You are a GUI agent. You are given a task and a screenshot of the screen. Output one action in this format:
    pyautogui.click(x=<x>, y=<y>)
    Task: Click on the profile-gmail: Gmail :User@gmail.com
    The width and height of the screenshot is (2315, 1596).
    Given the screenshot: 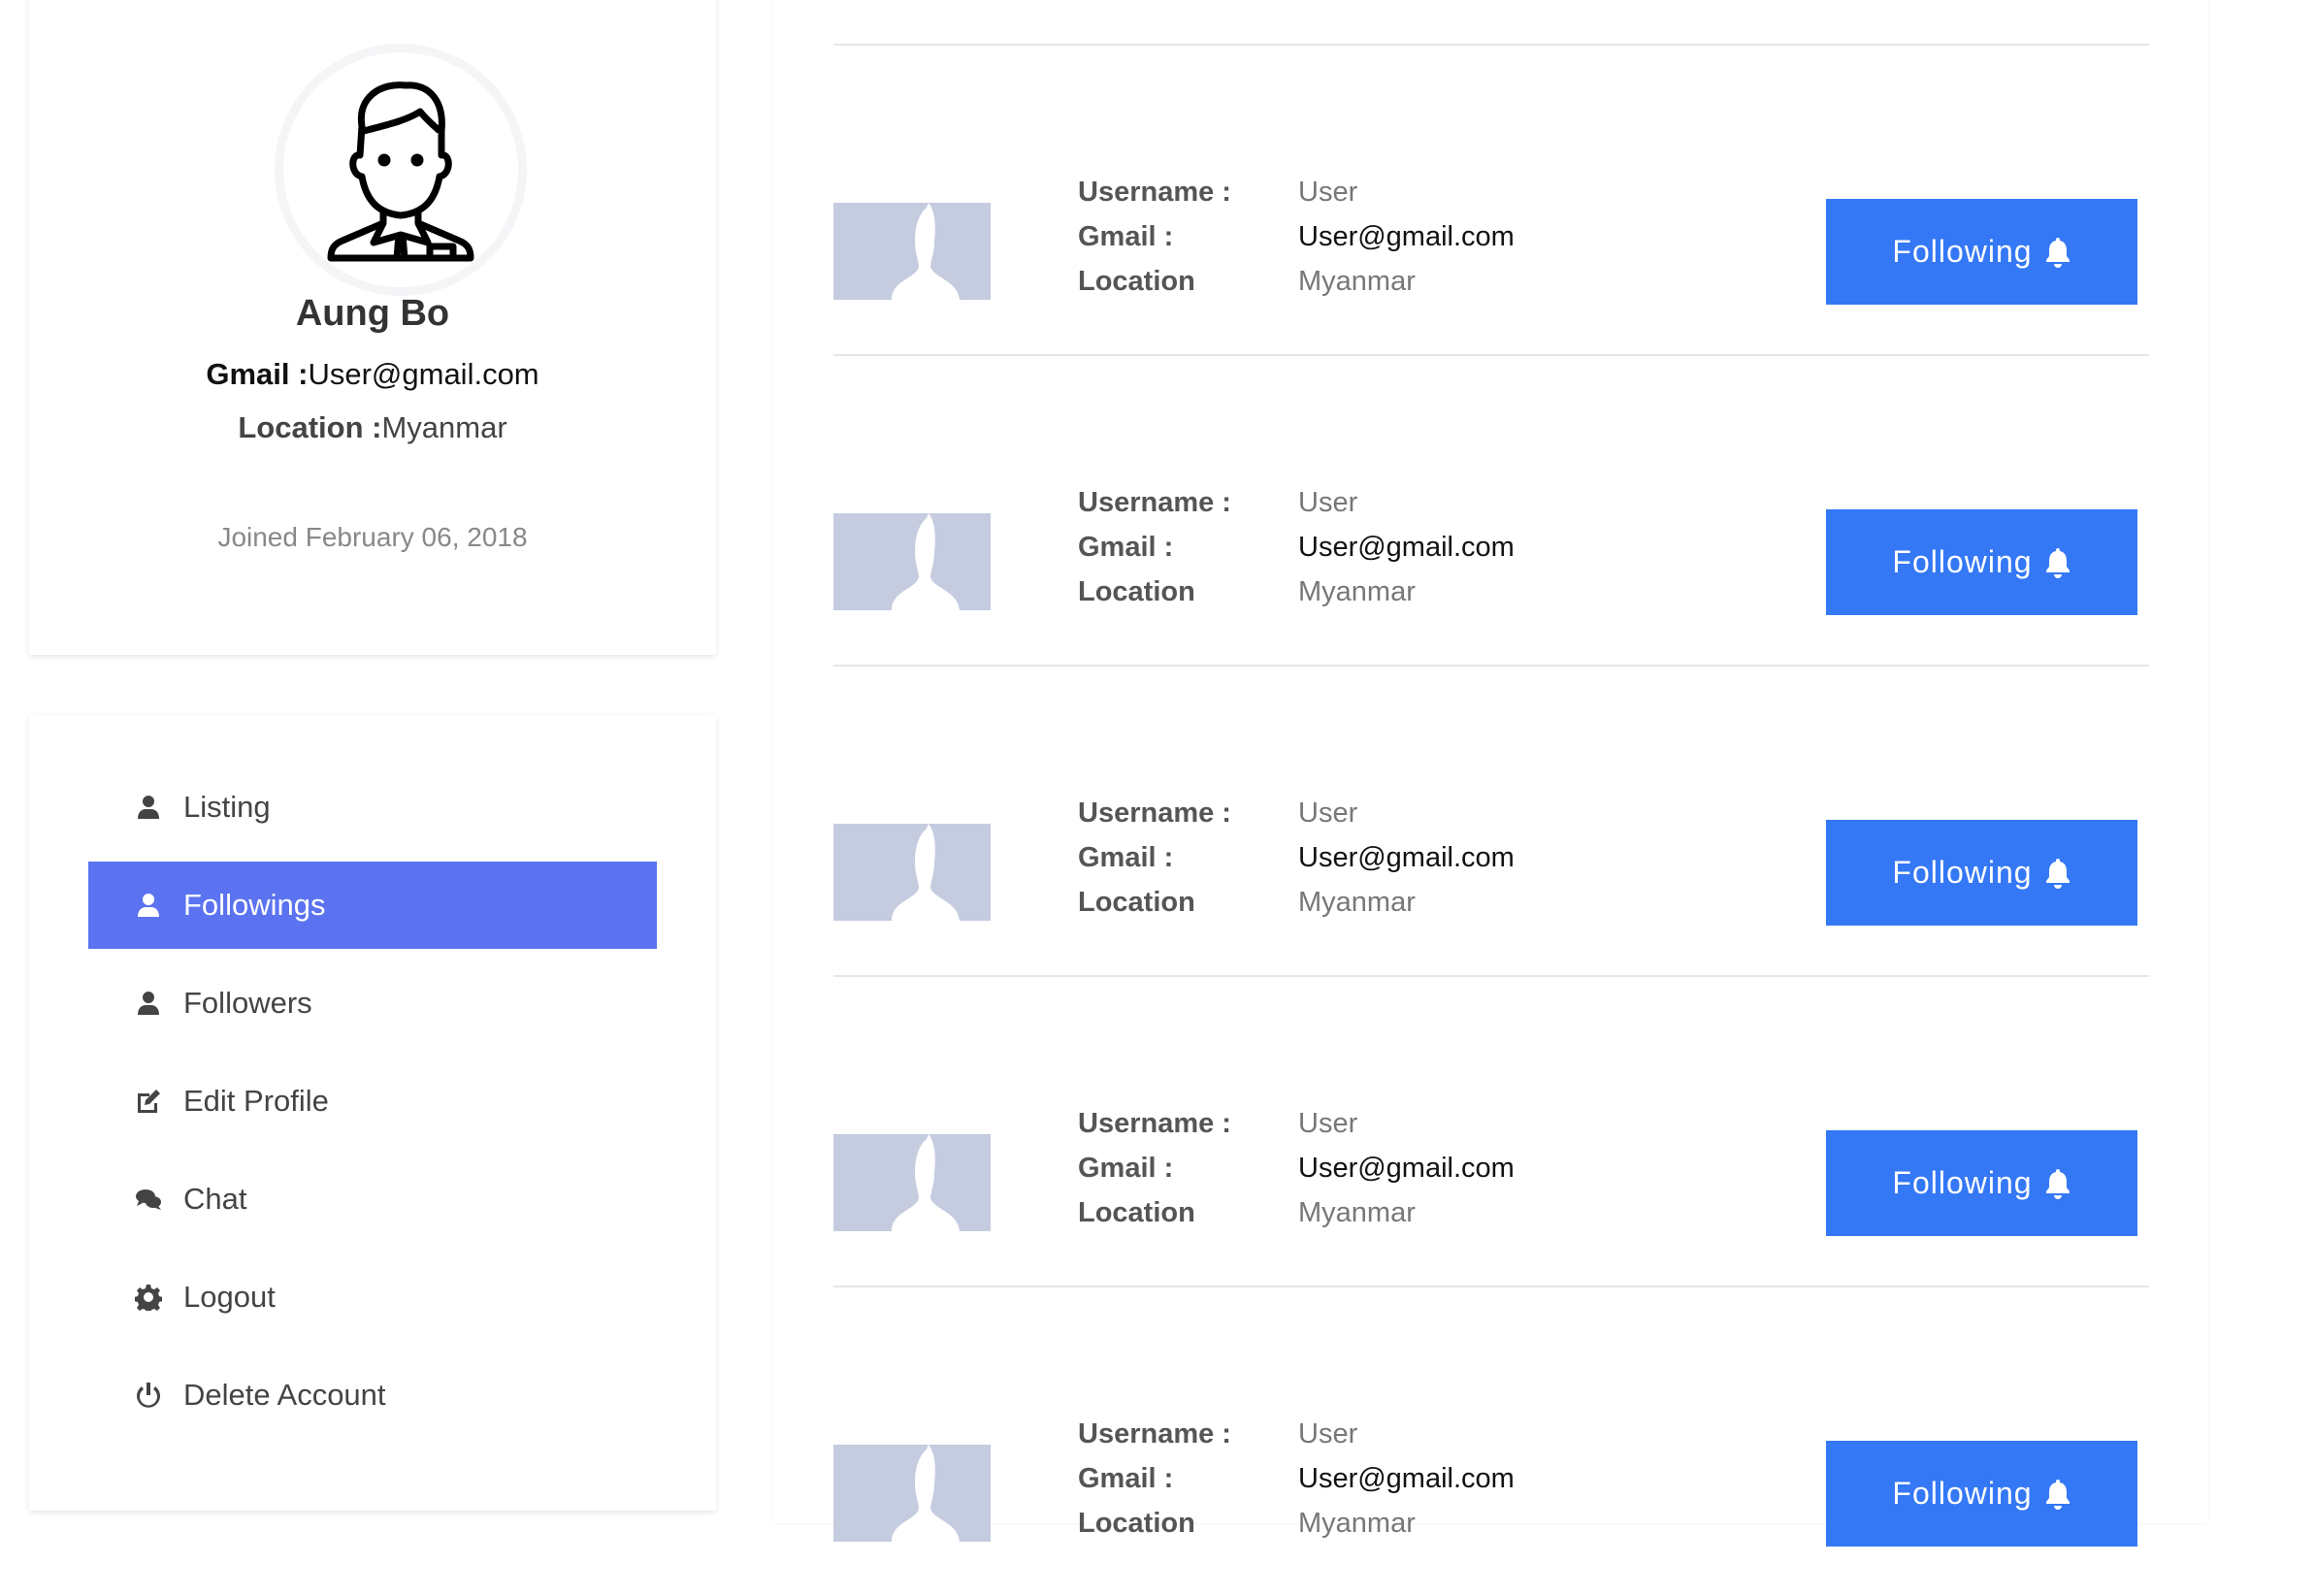 What is the action you would take?
    pyautogui.click(x=373, y=374)
    